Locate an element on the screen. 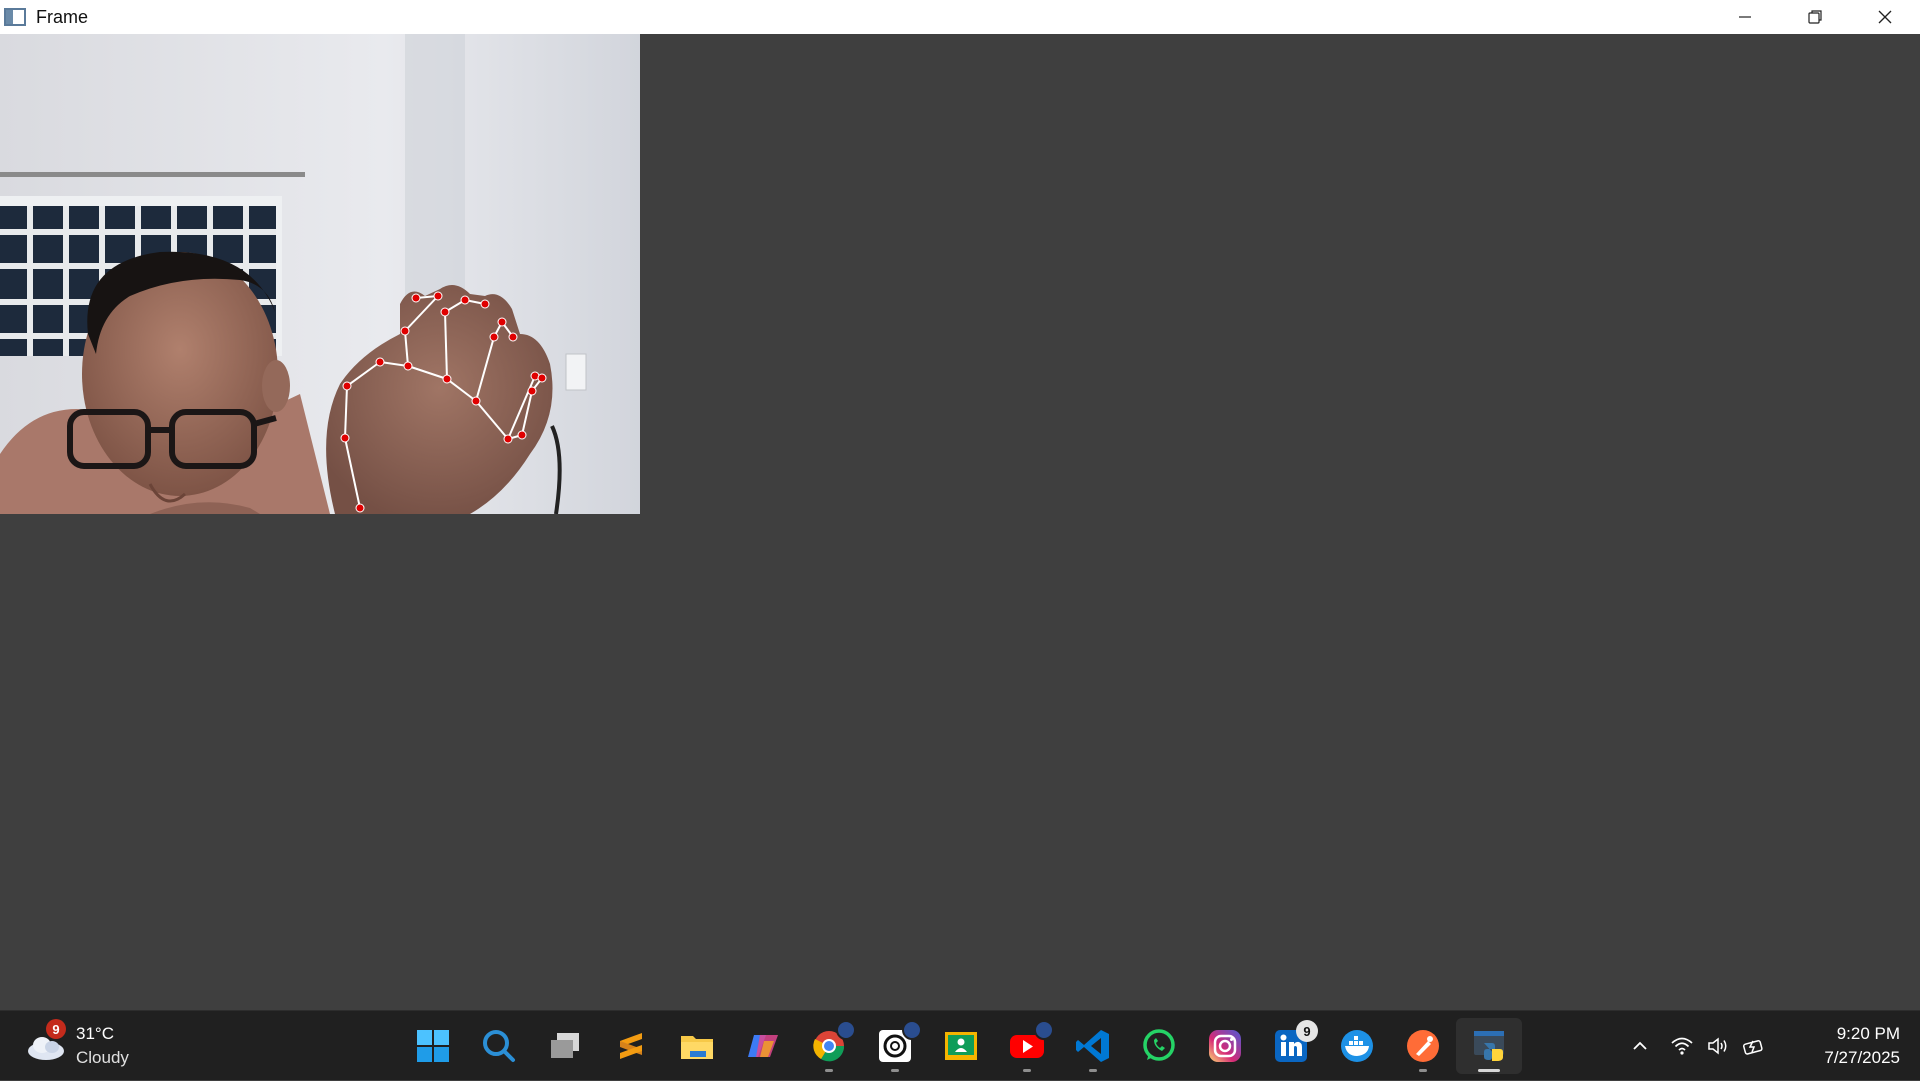  python-icon is located at coordinates (1489, 1046).